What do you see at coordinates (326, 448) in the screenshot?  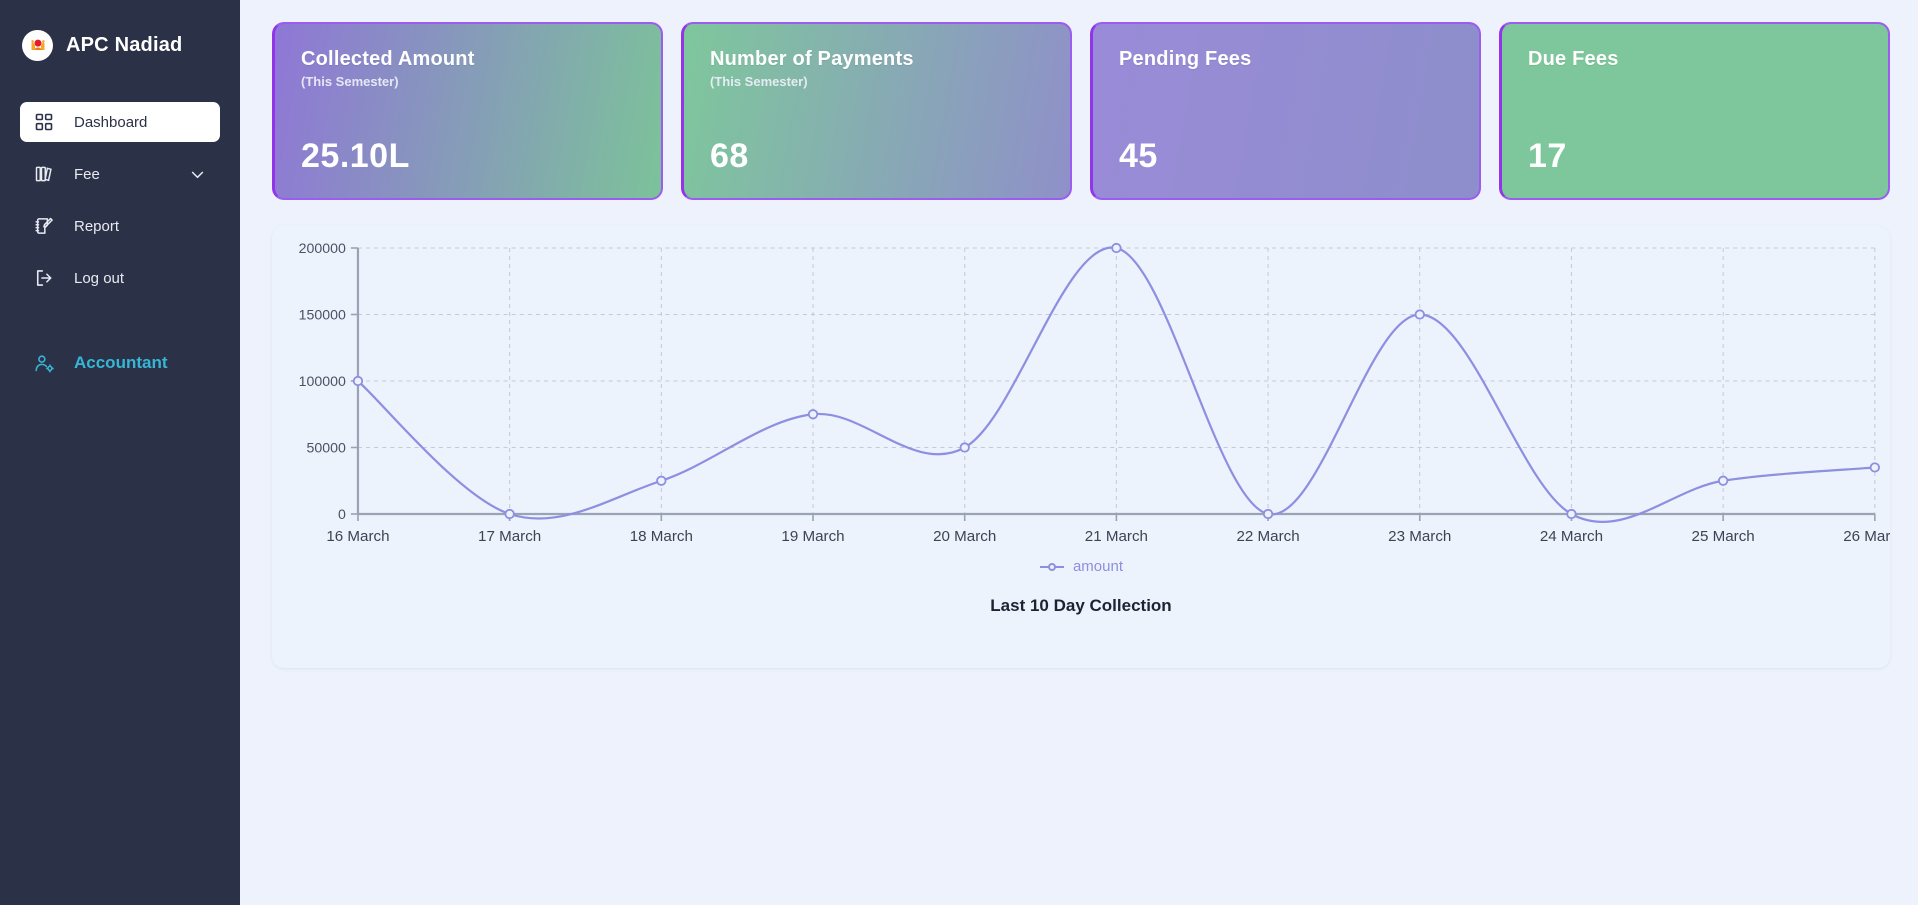 I see `y-axis-tick-label: 50000` at bounding box center [326, 448].